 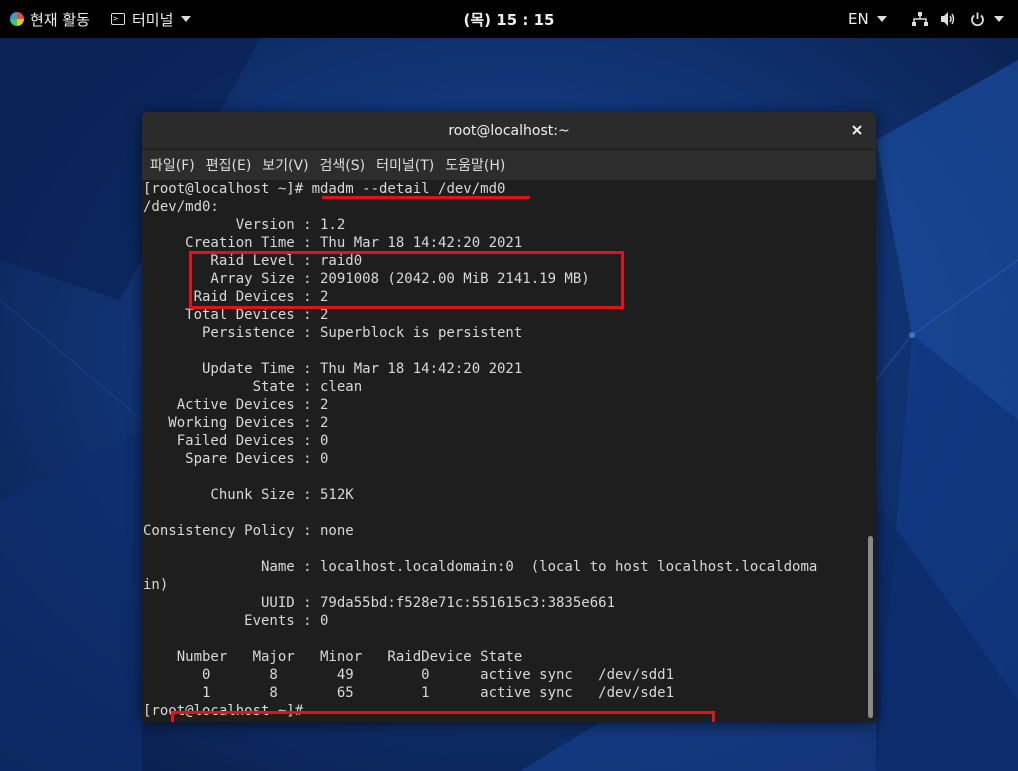 I want to click on menu-file: 파일(F), so click(x=172, y=165).